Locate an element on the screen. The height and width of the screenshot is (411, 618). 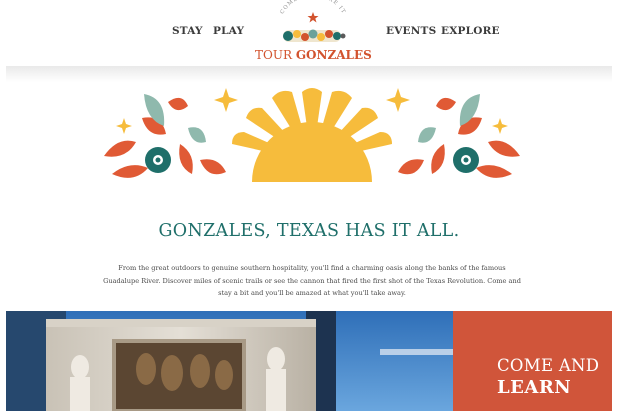
logo-emblem-icon: COME AND TAKE IT is located at coordinates (312, 21).